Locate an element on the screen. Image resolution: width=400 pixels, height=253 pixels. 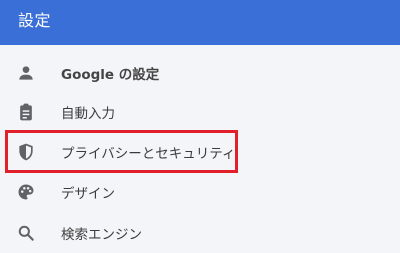
menu-item-label: Google の設定 is located at coordinates (110, 75).